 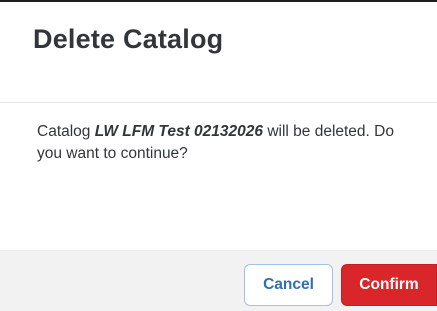 I want to click on confirm-button: Confirm, so click(x=389, y=285).